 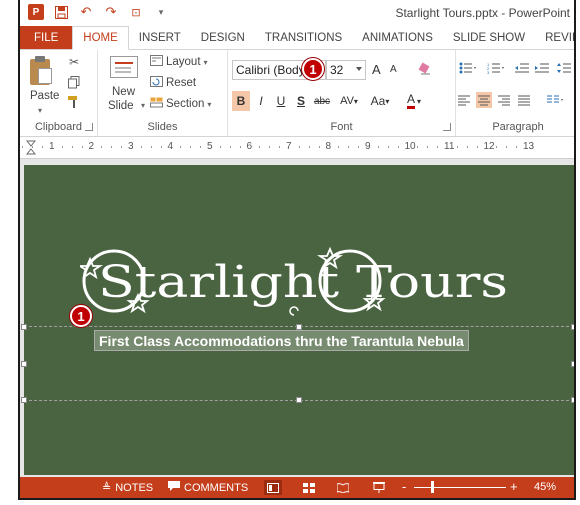 I want to click on line-spacing-icon, so click(x=564, y=68).